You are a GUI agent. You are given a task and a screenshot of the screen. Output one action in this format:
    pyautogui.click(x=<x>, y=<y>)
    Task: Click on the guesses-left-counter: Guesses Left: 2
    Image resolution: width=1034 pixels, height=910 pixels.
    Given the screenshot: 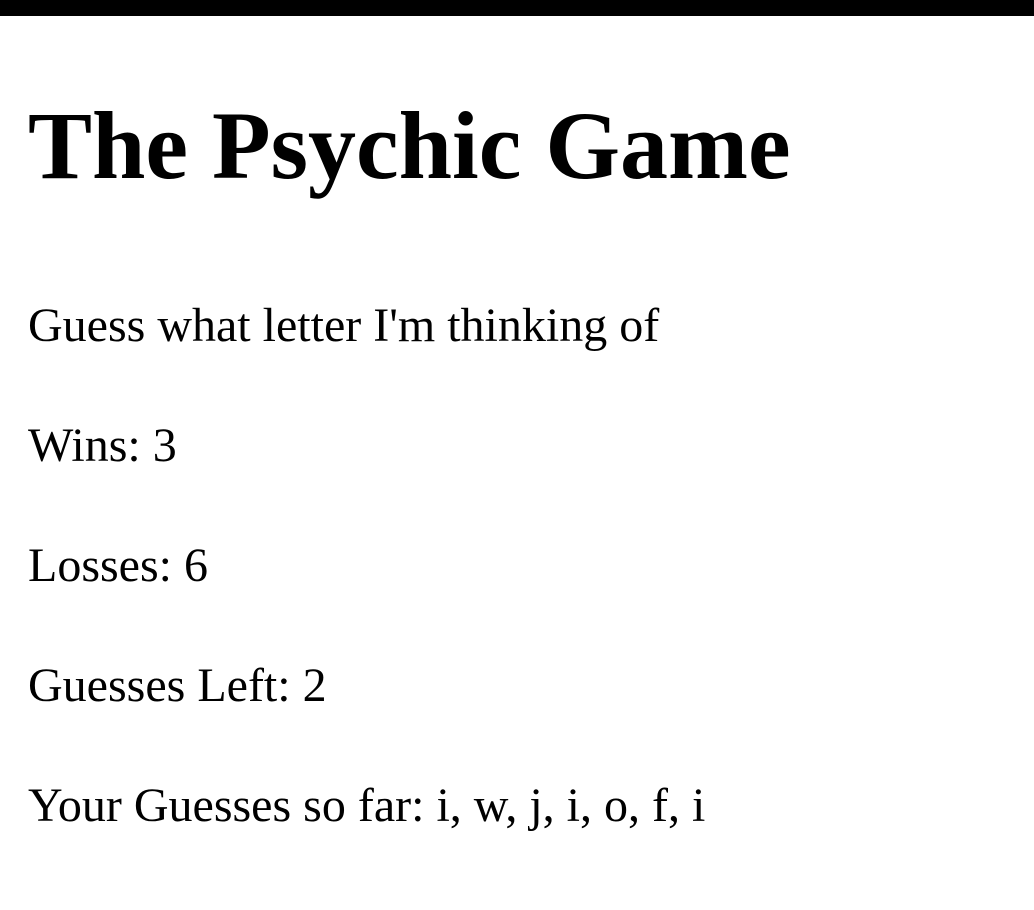 What is the action you would take?
    pyautogui.click(x=177, y=685)
    